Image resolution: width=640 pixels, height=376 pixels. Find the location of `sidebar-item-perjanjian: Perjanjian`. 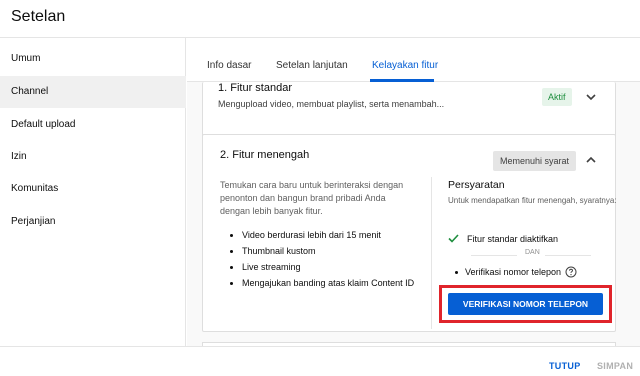

sidebar-item-perjanjian: Perjanjian is located at coordinates (93, 222).